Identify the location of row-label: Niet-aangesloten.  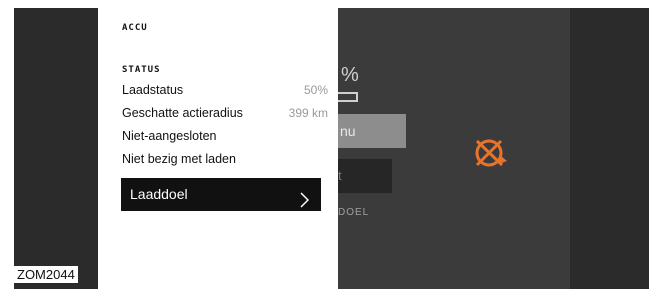
(169, 136).